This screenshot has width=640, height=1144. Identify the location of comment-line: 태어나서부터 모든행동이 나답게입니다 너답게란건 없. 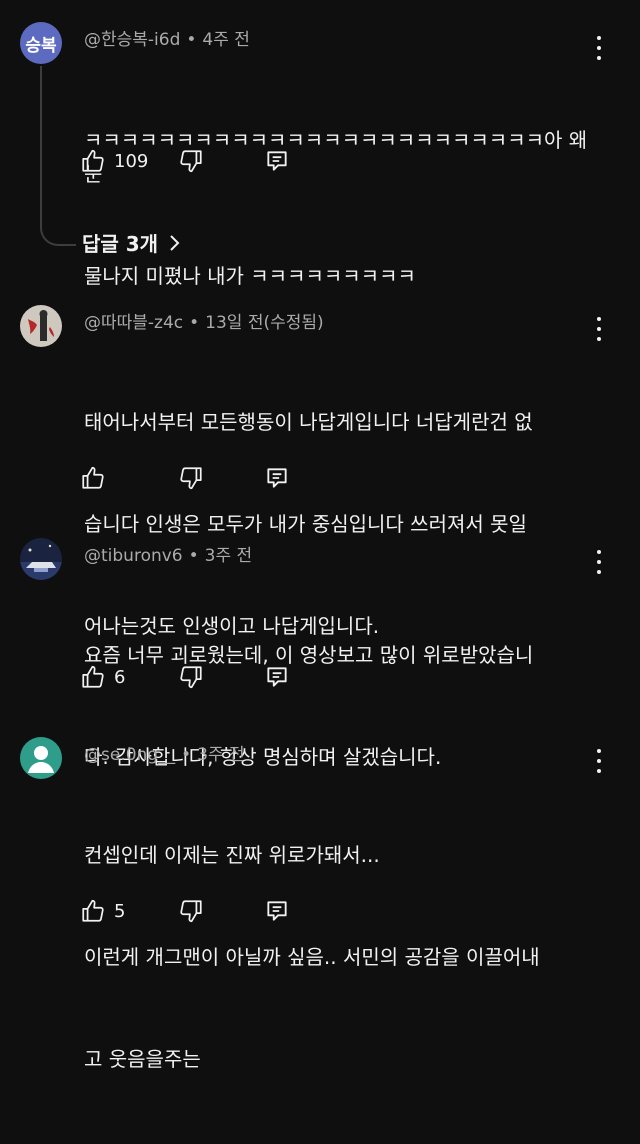
(308, 422).